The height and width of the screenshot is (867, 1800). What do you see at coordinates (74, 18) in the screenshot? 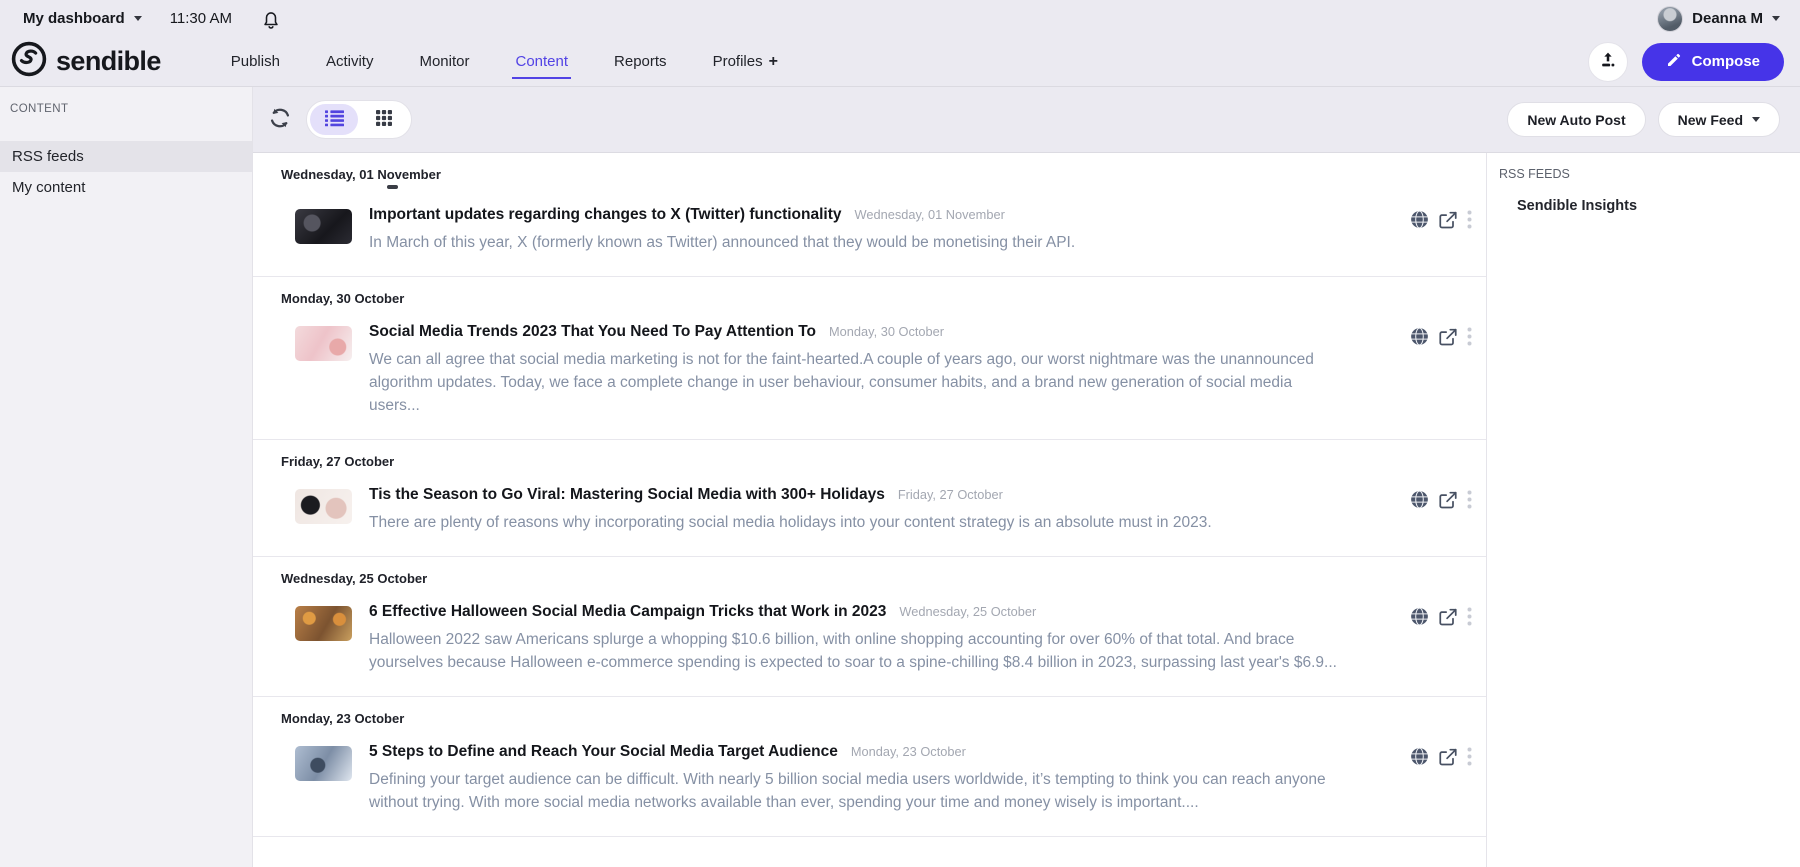
I see `dashboard-label: My dashboard` at bounding box center [74, 18].